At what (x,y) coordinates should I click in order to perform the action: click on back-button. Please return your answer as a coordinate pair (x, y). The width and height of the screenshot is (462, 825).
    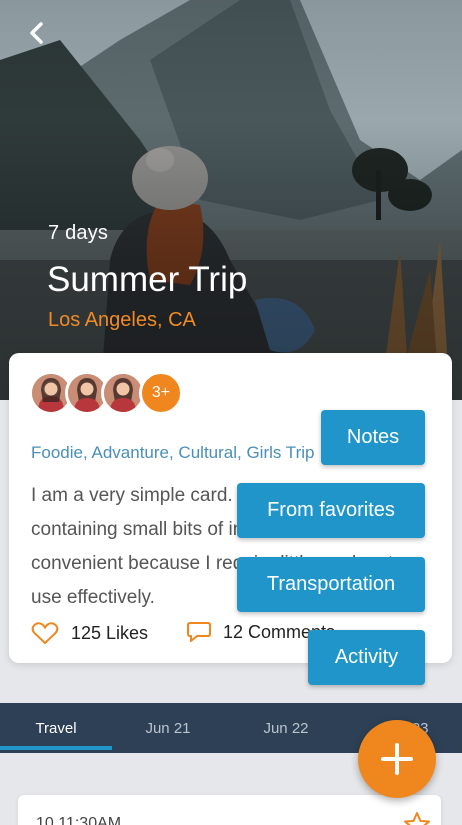
    Looking at the image, I should click on (37, 33).